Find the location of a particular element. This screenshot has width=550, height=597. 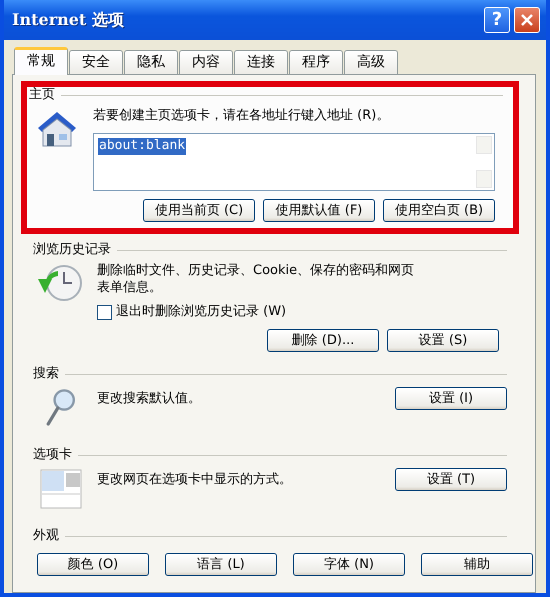

dialog-button: 使用空白页 (B) is located at coordinates (439, 210).